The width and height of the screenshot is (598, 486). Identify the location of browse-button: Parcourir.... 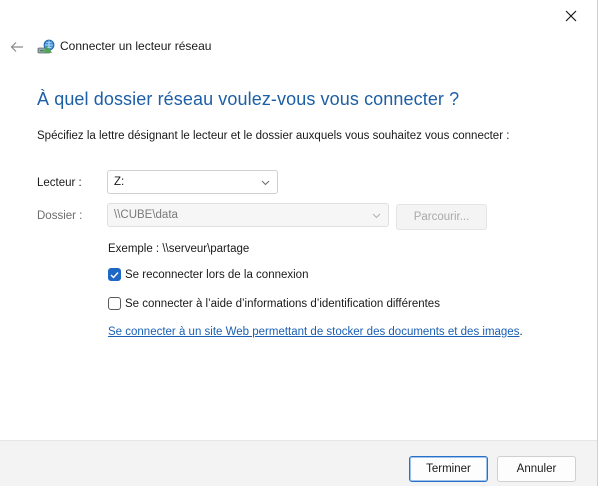
(441, 217).